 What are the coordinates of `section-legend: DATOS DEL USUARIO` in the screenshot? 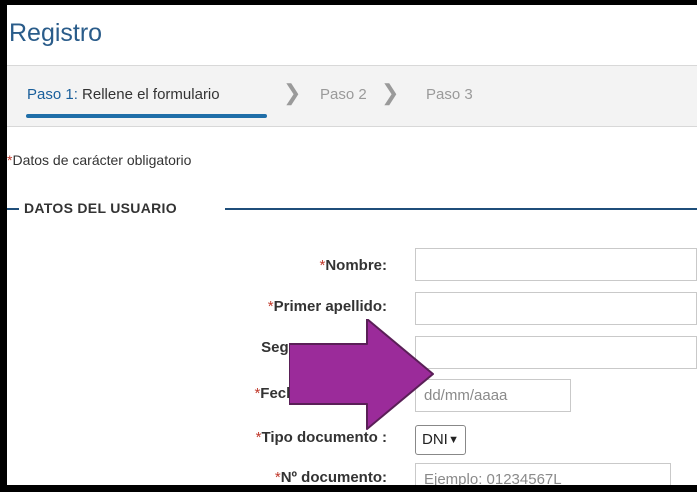 It's located at (100, 208).